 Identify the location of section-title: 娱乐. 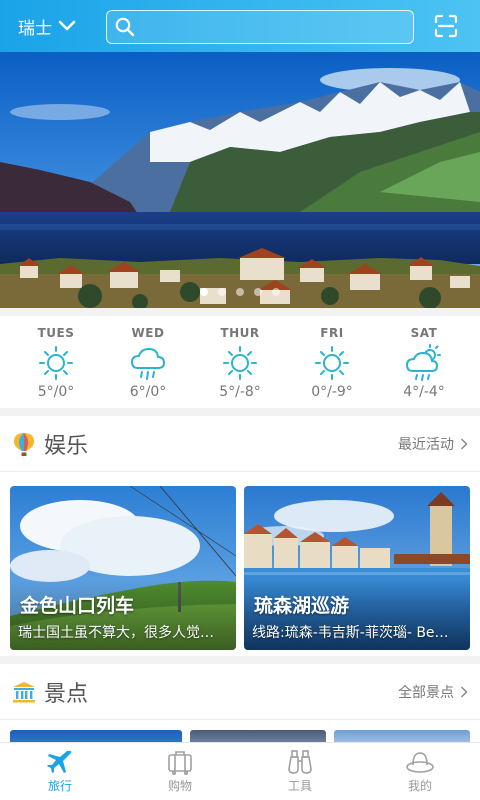
(66, 446).